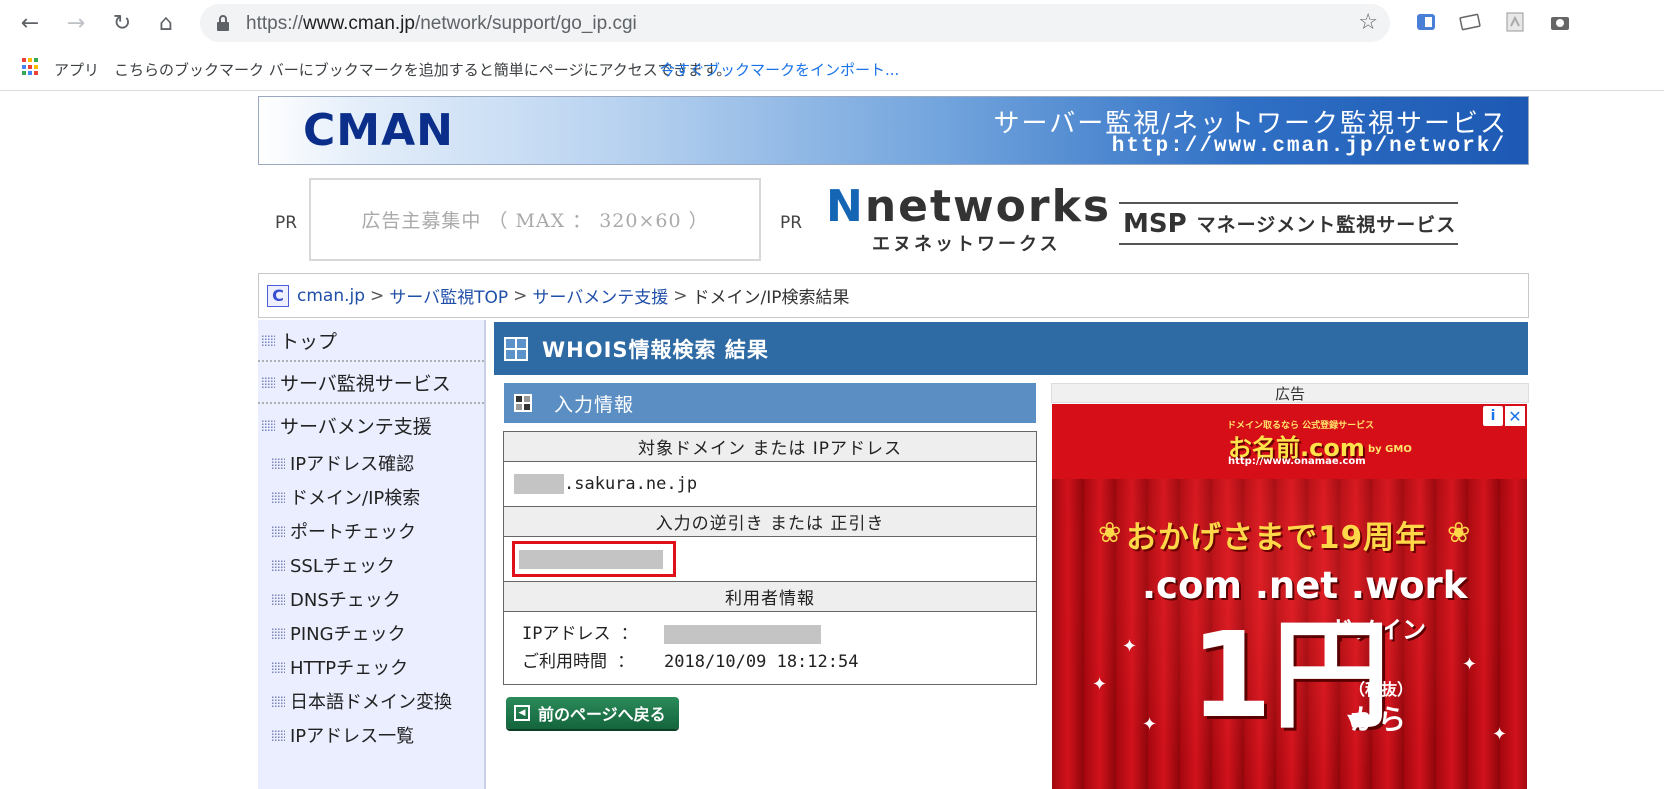 This screenshot has width=1664, height=789. What do you see at coordinates (76, 23) in the screenshot?
I see `forward-arrow-icon: →` at bounding box center [76, 23].